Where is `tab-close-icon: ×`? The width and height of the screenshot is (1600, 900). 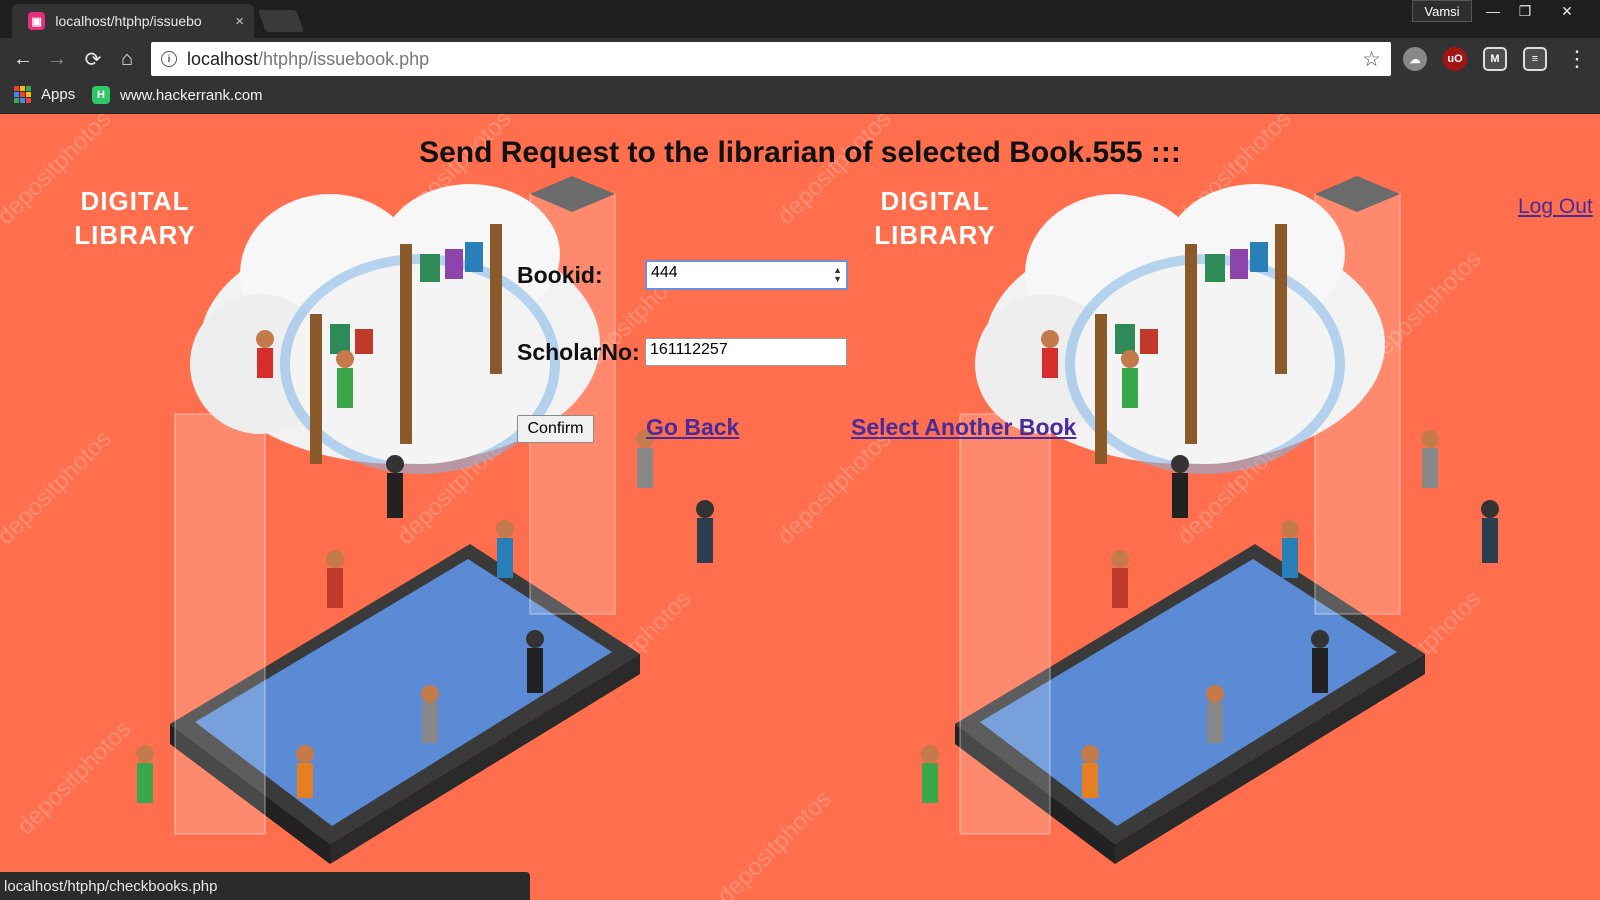
tab-close-icon: × is located at coordinates (239, 21).